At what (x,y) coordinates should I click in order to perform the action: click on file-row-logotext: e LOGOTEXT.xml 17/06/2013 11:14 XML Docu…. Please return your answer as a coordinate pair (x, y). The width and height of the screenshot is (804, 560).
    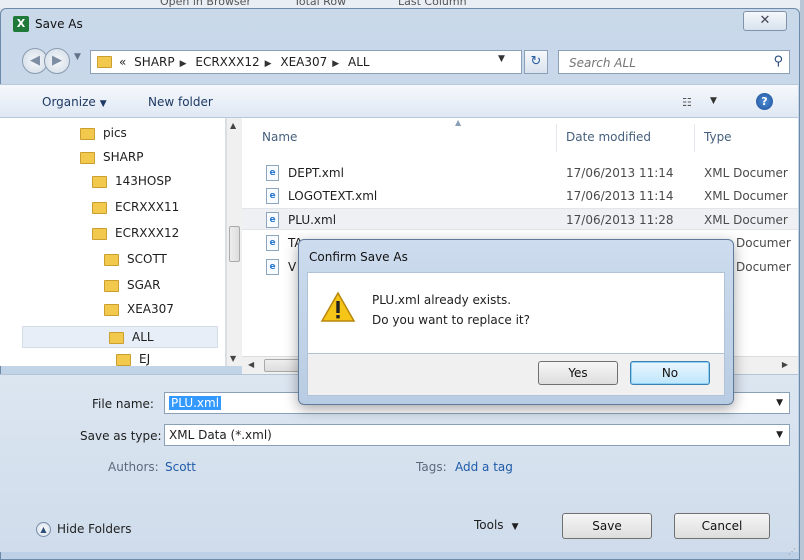
    Looking at the image, I should click on (520, 196).